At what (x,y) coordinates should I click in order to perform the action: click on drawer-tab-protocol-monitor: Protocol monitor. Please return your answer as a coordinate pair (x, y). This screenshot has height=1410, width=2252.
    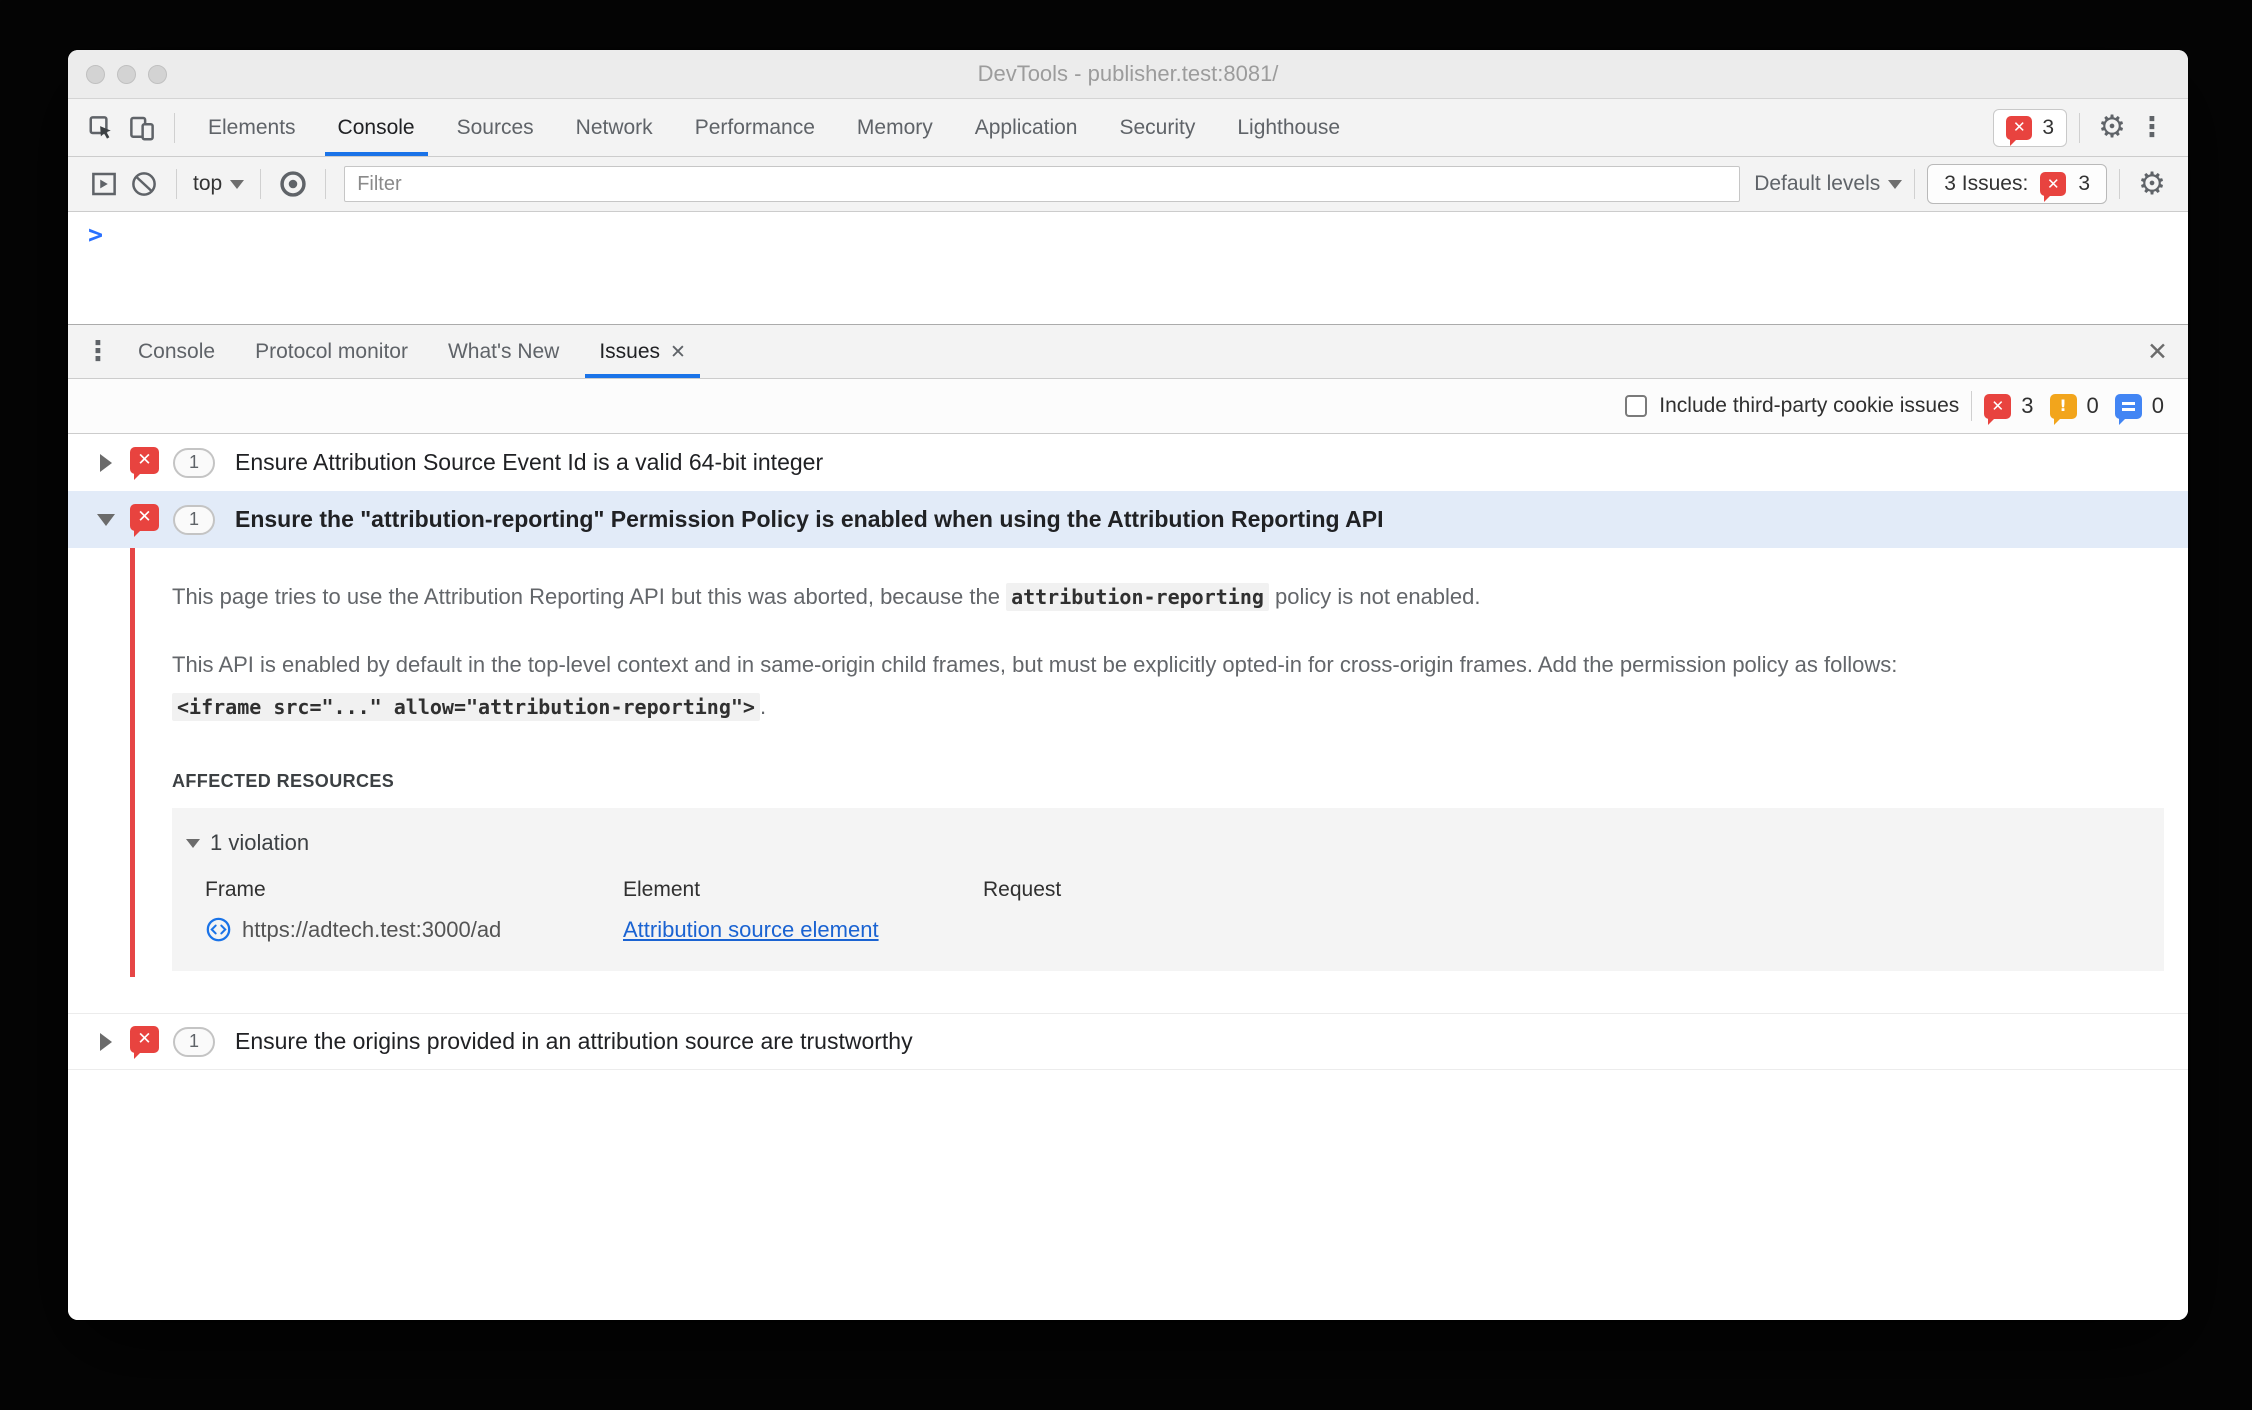
    Looking at the image, I should click on (331, 351).